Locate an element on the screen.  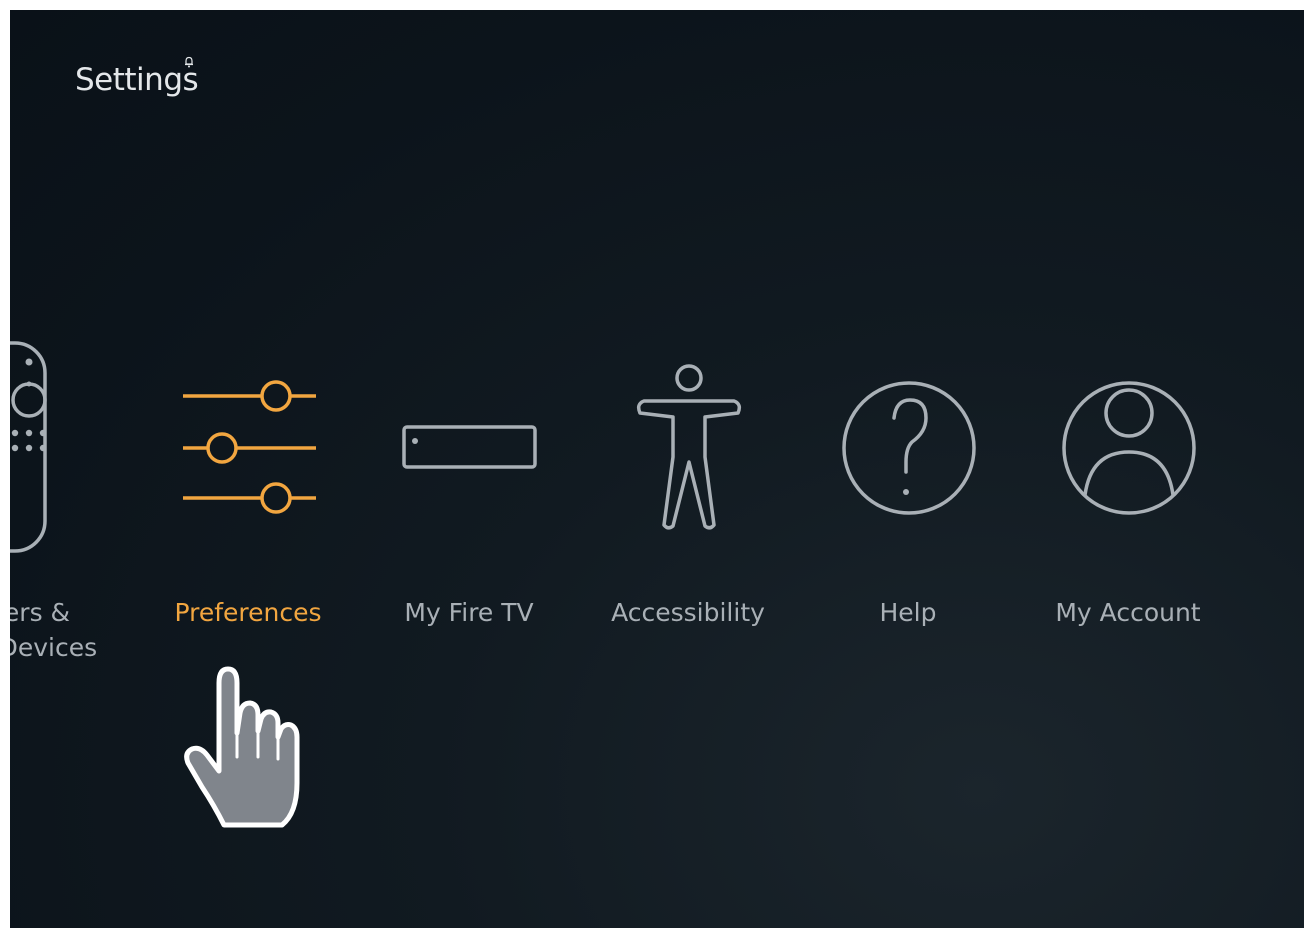
menu-item-label: Preferences is located at coordinates (248, 612).